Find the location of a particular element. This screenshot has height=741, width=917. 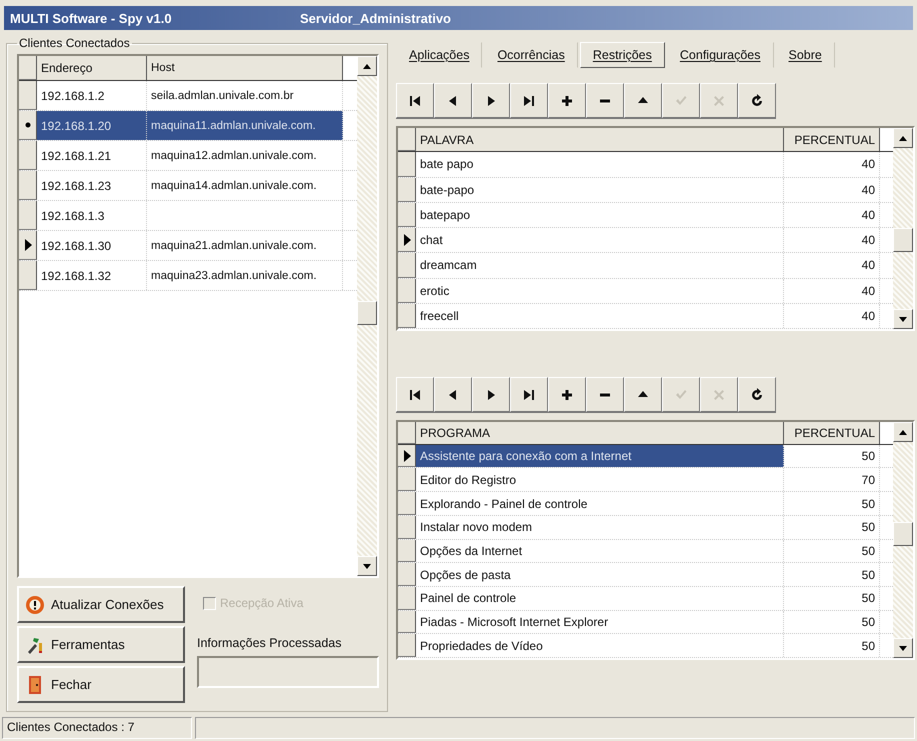

table-cell: chat is located at coordinates (600, 240).